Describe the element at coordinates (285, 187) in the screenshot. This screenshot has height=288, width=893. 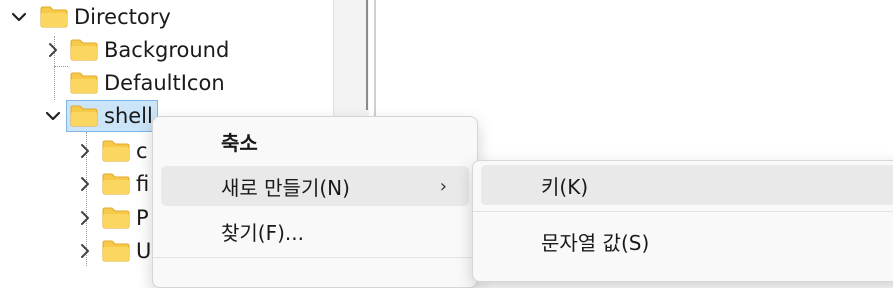
I see `menu-item-label: 새로 만들기(N)` at that location.